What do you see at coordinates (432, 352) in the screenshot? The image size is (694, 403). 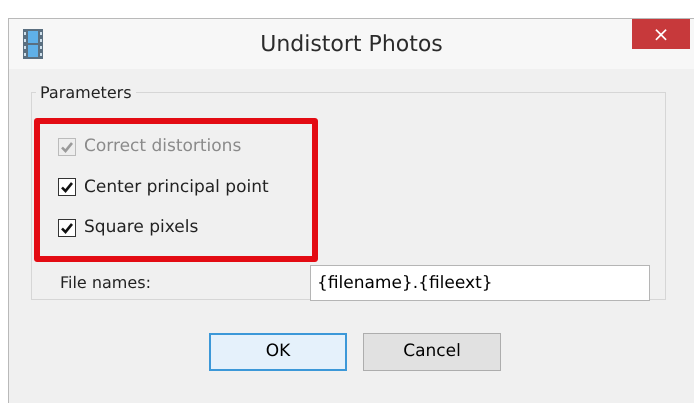 I see `cancel-button: Cancel` at bounding box center [432, 352].